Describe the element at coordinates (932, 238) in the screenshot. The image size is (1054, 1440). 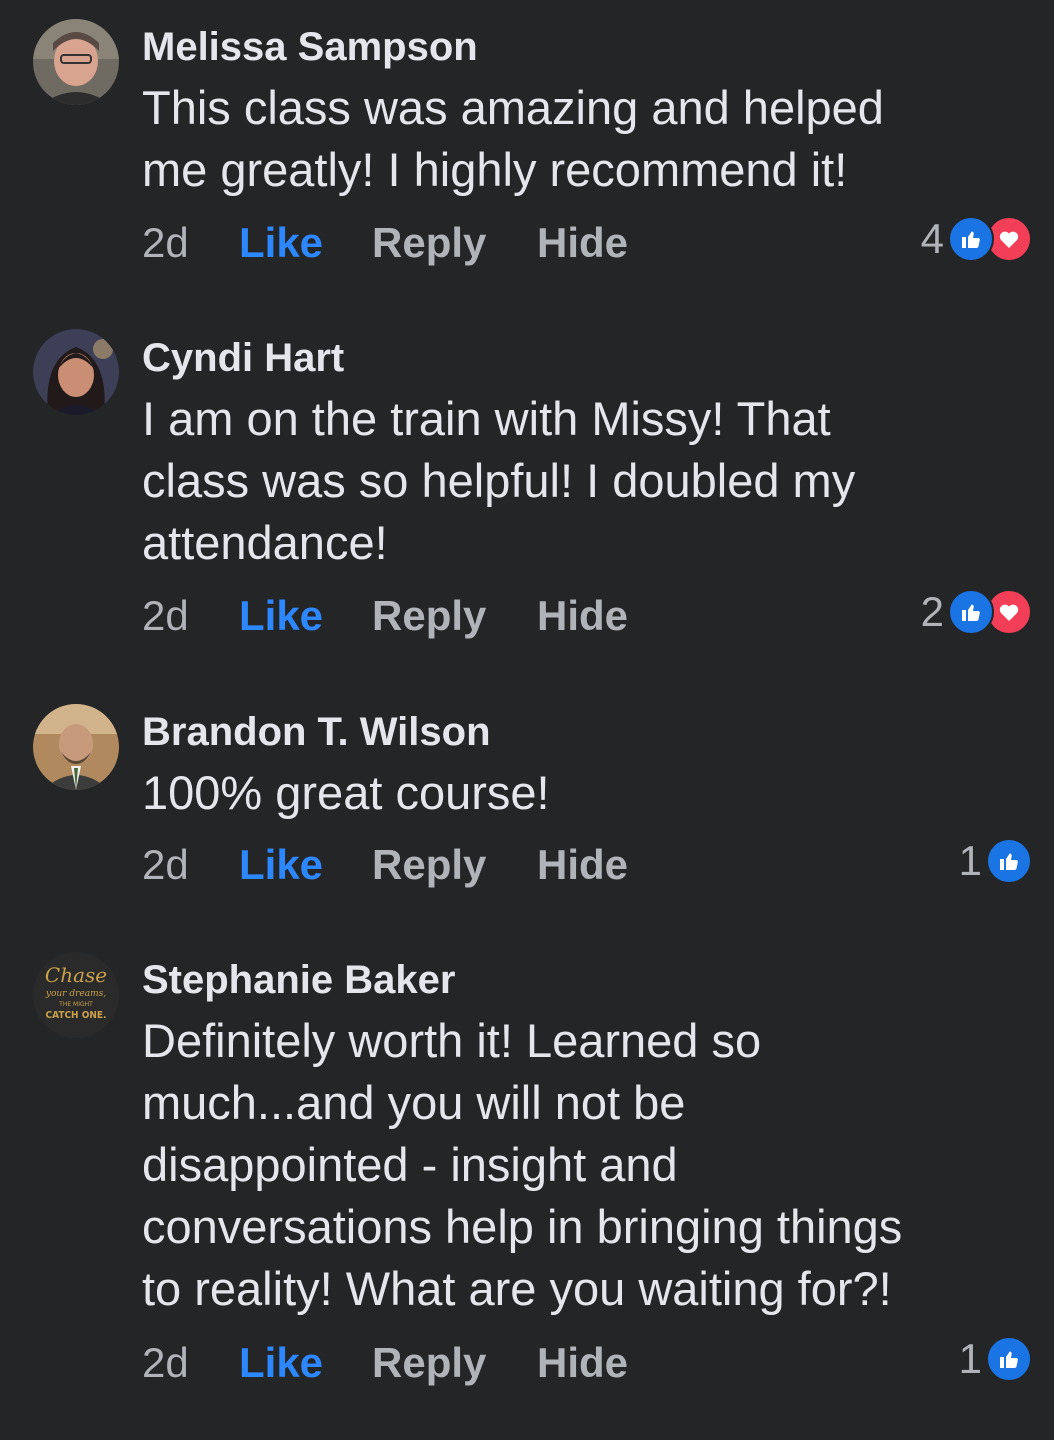
I see `reaction-count: 4` at that location.